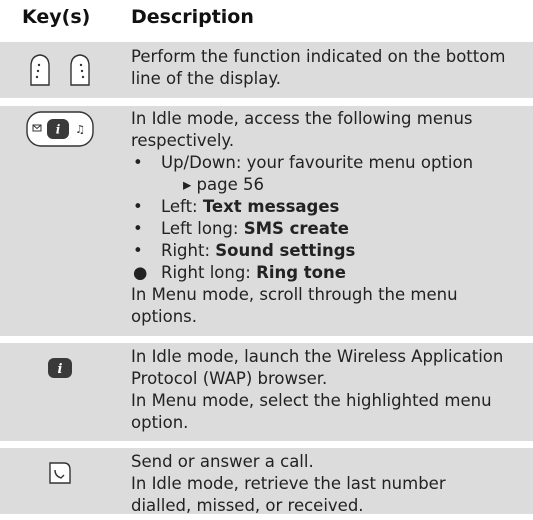  Describe the element at coordinates (223, 184) in the screenshot. I see `page-reference: ▸ page 56` at that location.